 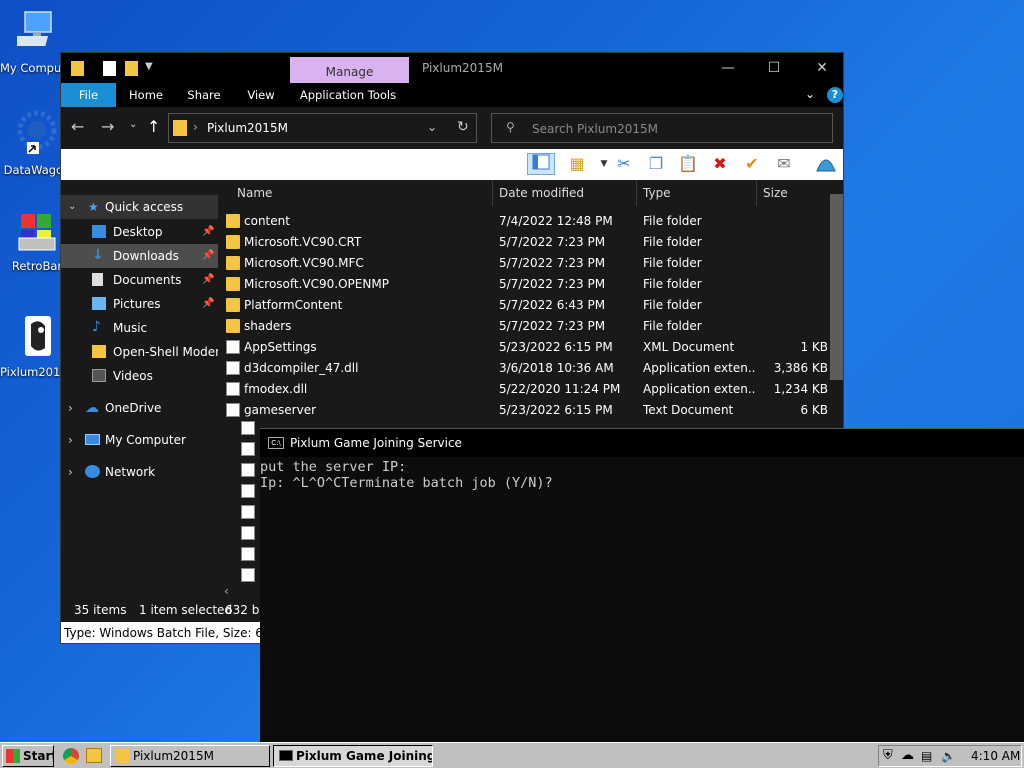 What do you see at coordinates (604, 164) in the screenshot?
I see `views-dropdown-icon: ▼` at bounding box center [604, 164].